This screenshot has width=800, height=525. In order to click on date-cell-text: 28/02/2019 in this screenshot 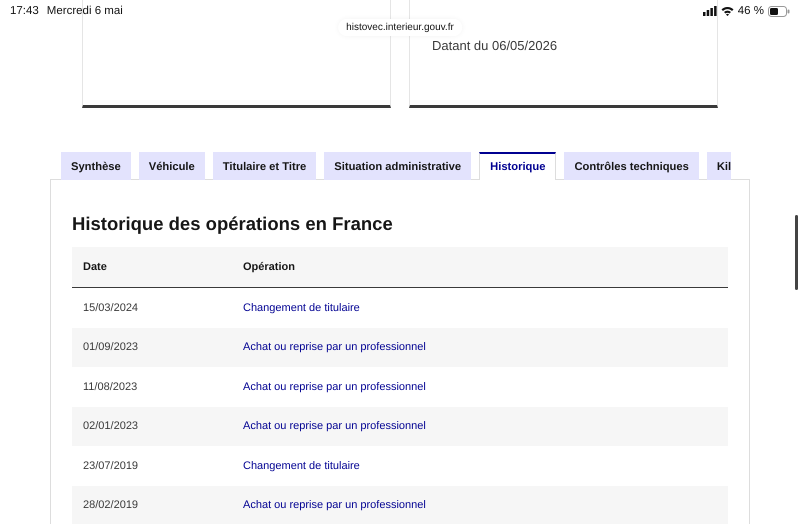, I will do `click(111, 505)`.